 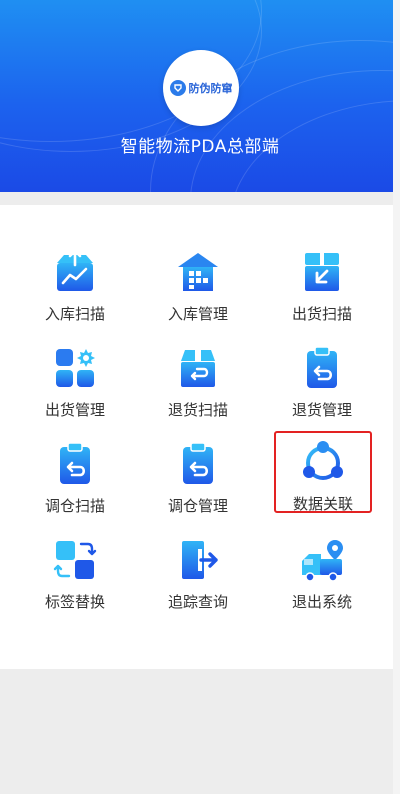 I want to click on menu-label: 出货管理, so click(x=74, y=410).